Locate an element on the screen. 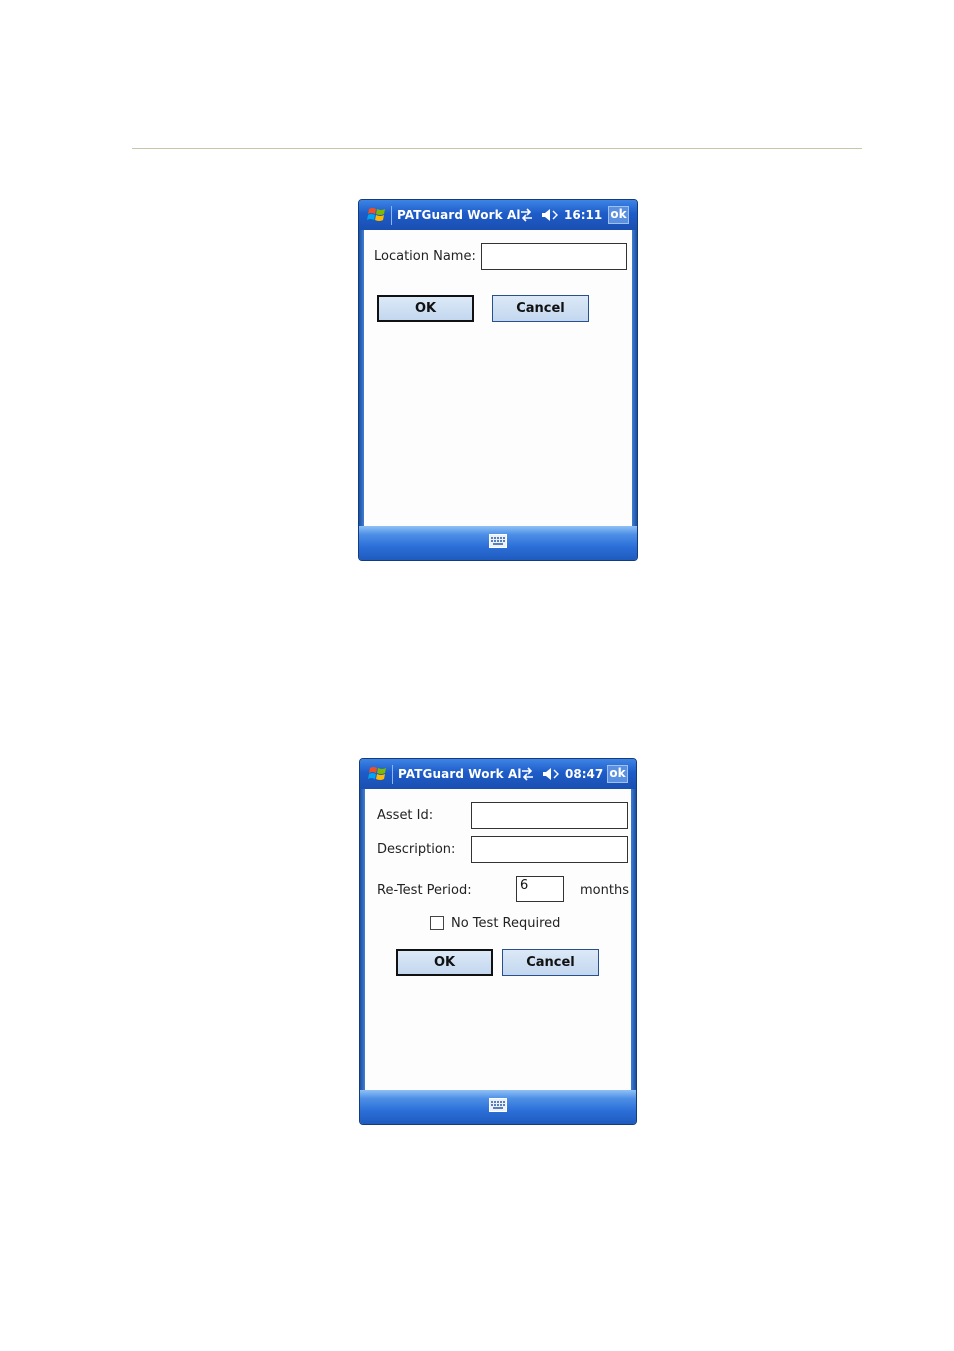 The width and height of the screenshot is (954, 1351). location-name-input is located at coordinates (554, 256).